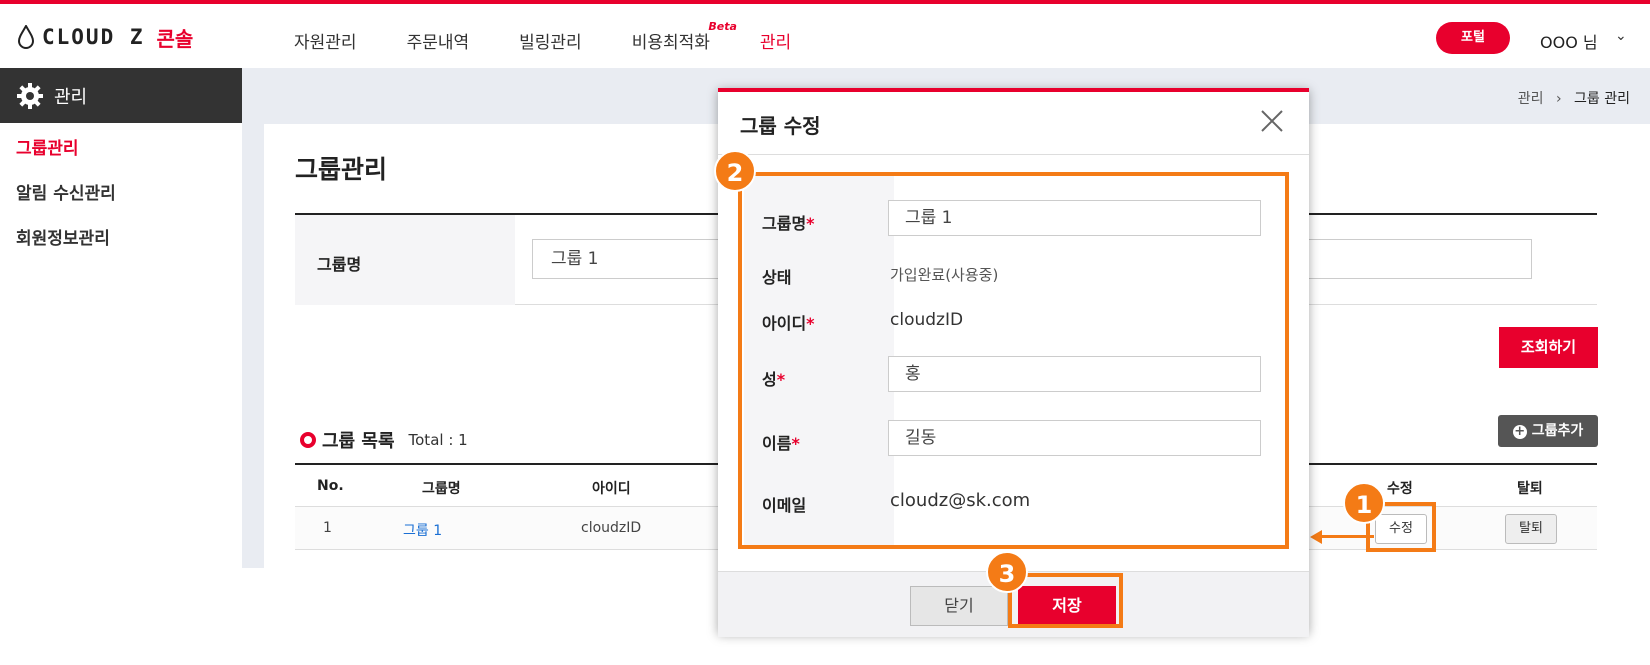 This screenshot has width=1650, height=665. I want to click on modal-divider, so click(1013, 154).